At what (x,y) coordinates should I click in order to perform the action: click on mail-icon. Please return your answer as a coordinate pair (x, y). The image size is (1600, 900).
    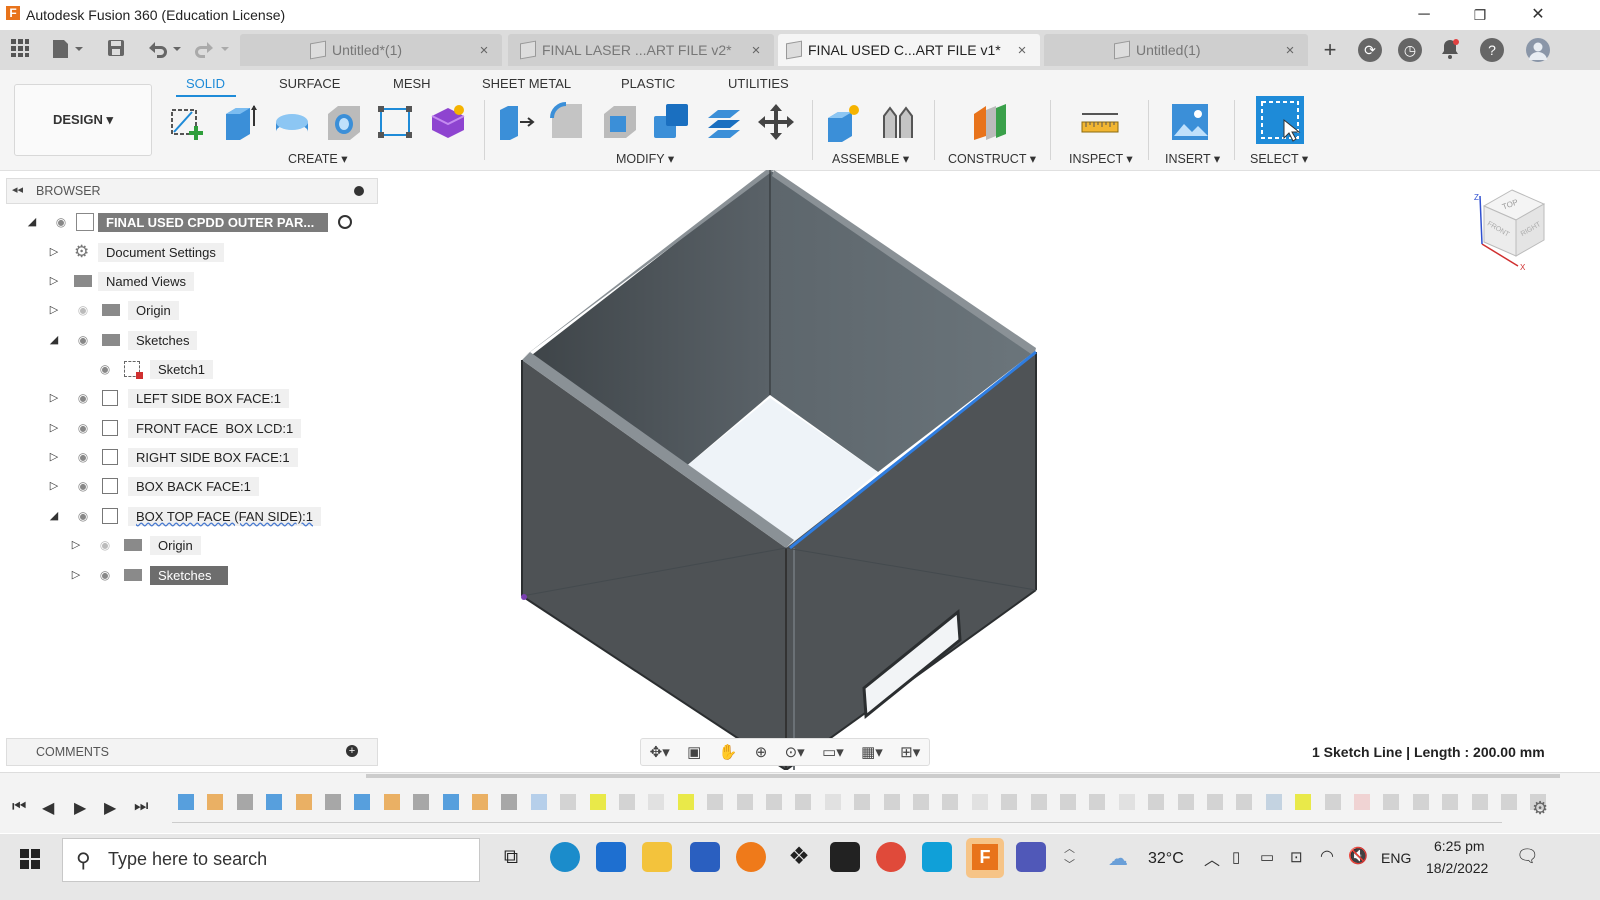
    Looking at the image, I should click on (611, 857).